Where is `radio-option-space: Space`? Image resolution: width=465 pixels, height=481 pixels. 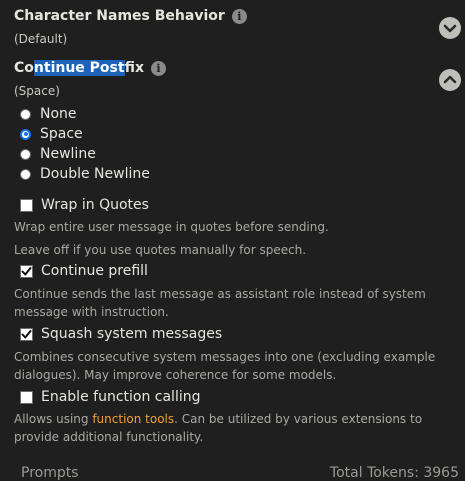
radio-option-space: Space is located at coordinates (51, 134).